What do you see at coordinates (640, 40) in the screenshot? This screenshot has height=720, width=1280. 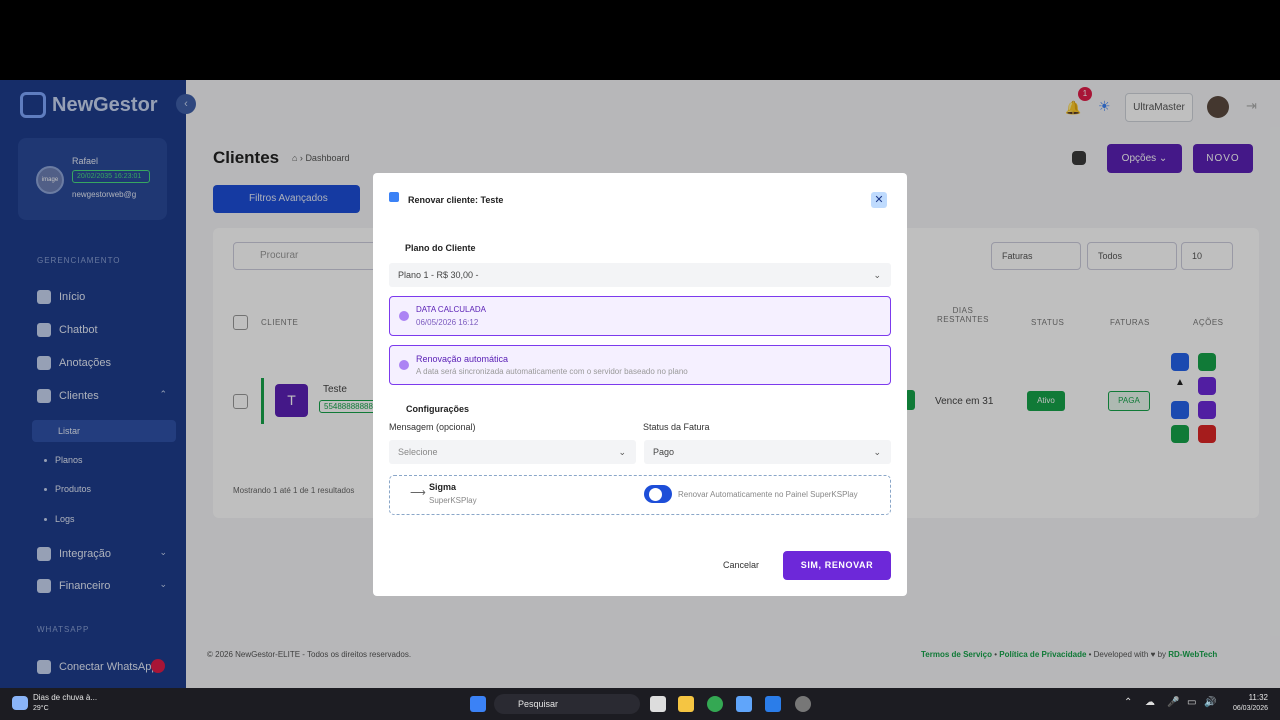 I see `top-black-bar` at bounding box center [640, 40].